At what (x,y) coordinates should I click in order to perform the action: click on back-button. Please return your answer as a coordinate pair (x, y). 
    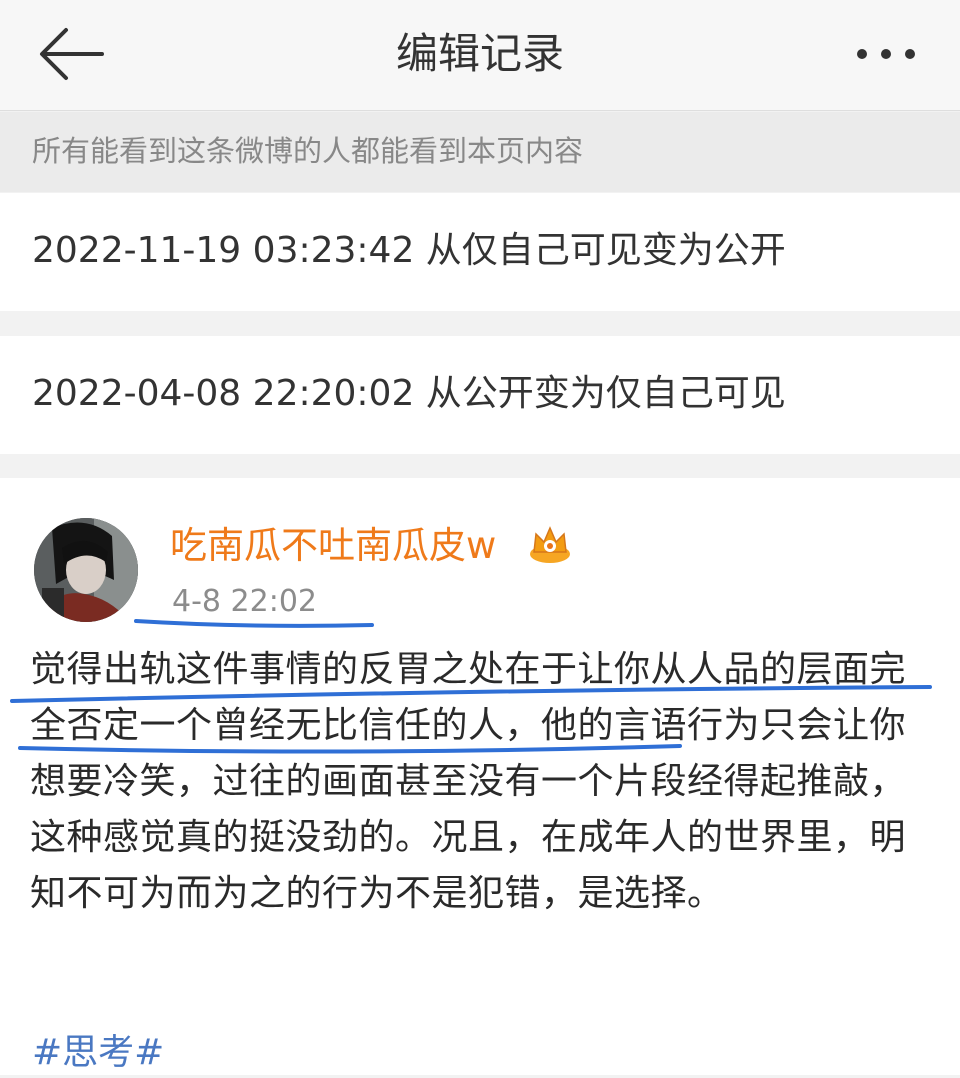
    Looking at the image, I should click on (72, 54).